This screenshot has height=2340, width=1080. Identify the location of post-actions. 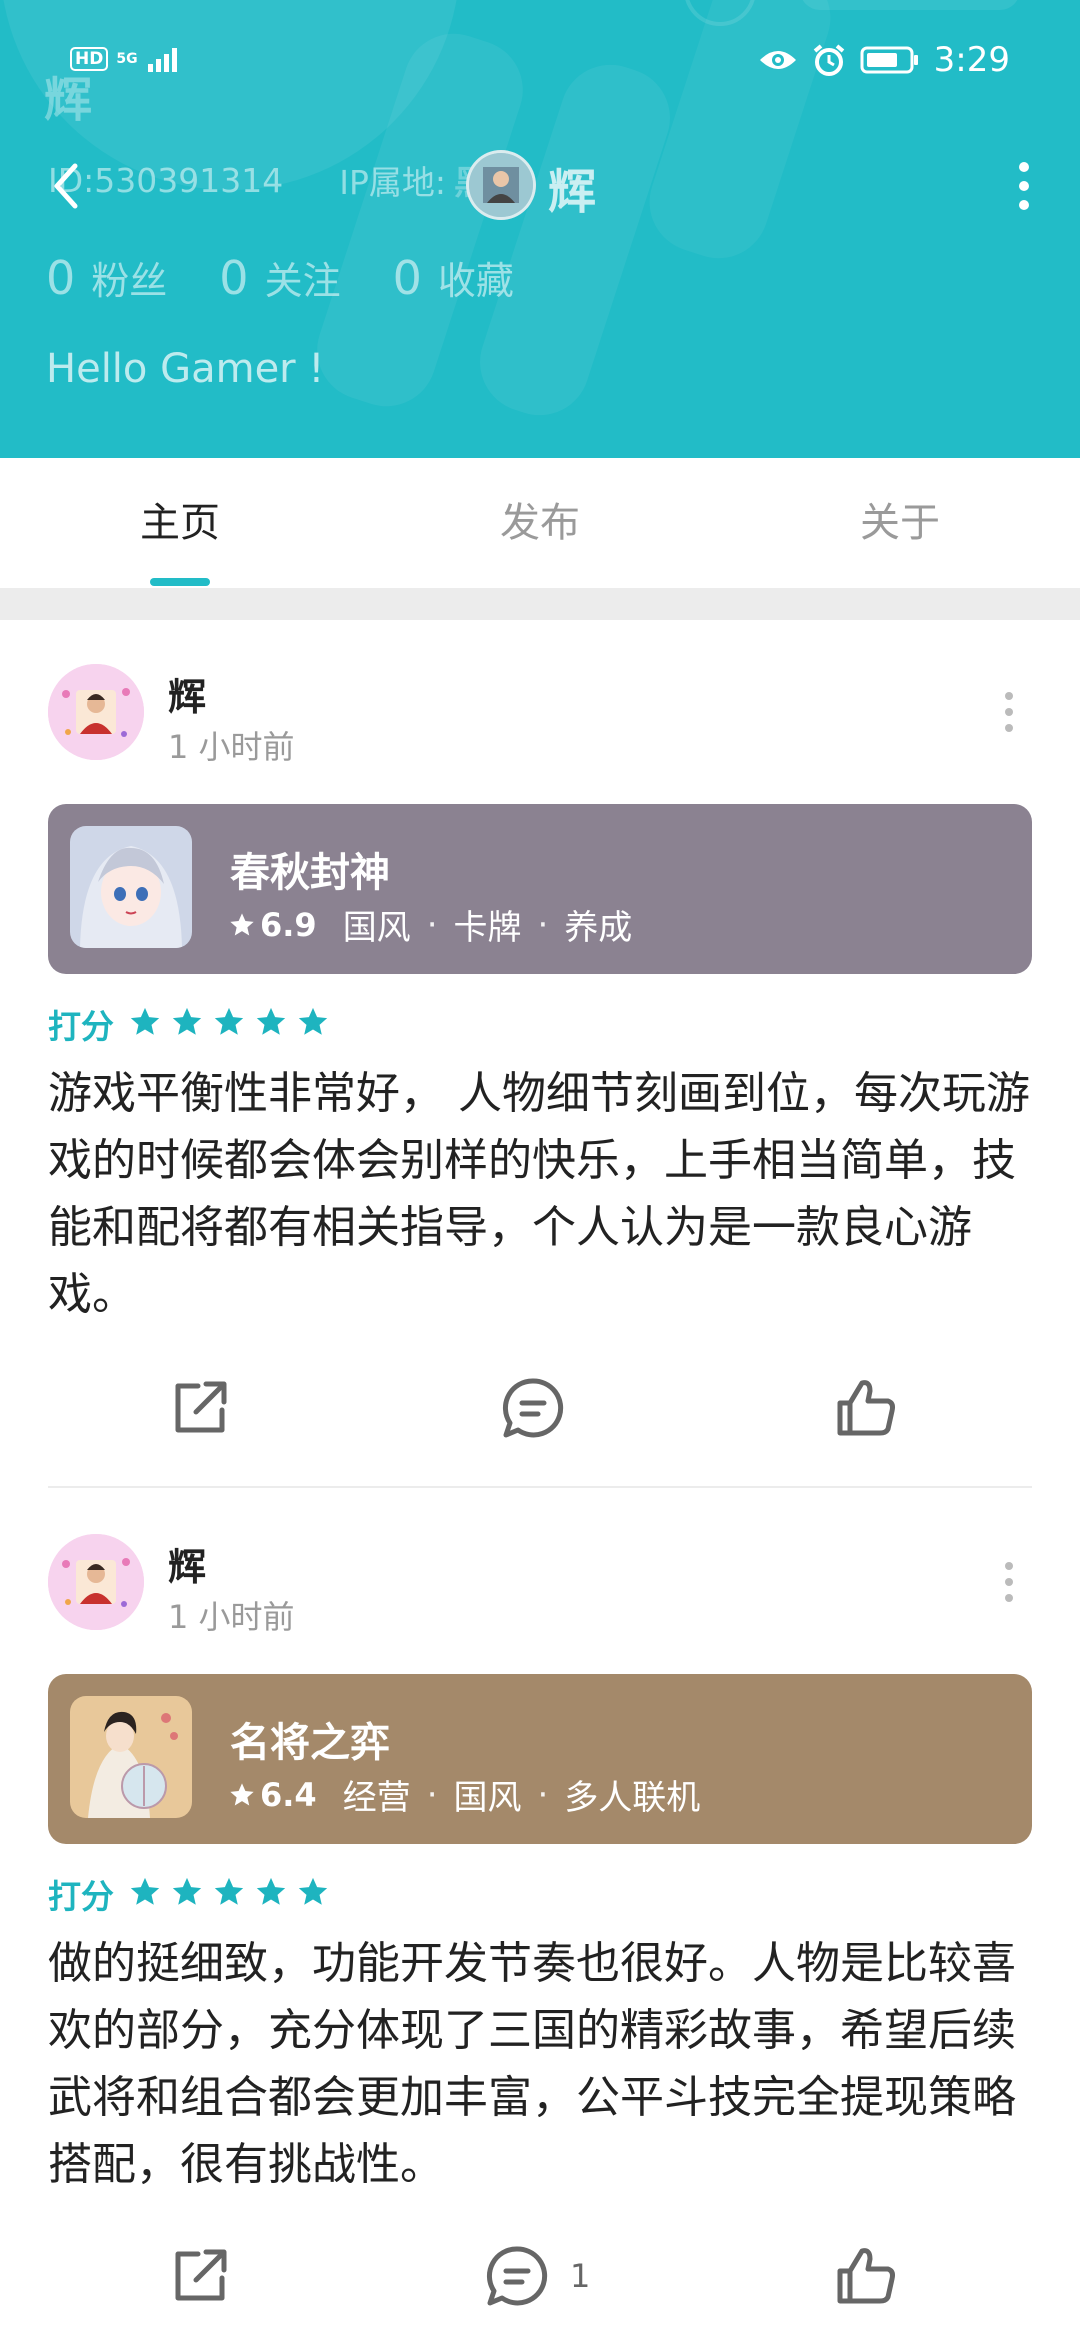
(540, 1408).